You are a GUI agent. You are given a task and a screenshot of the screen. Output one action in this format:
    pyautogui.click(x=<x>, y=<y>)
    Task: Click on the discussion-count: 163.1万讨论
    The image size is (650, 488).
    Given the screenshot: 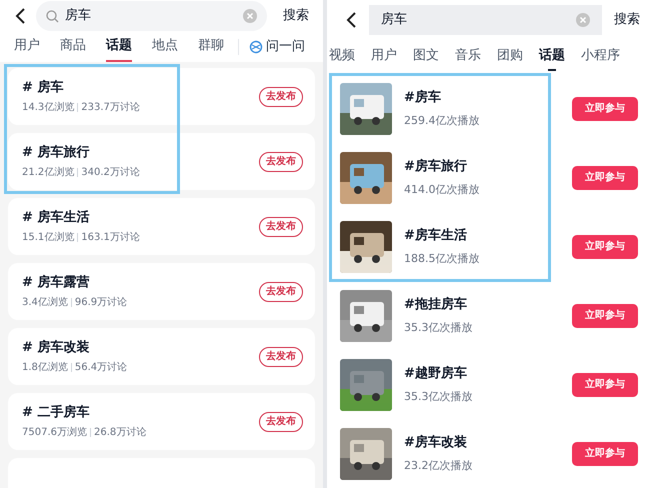 What is the action you would take?
    pyautogui.click(x=110, y=238)
    